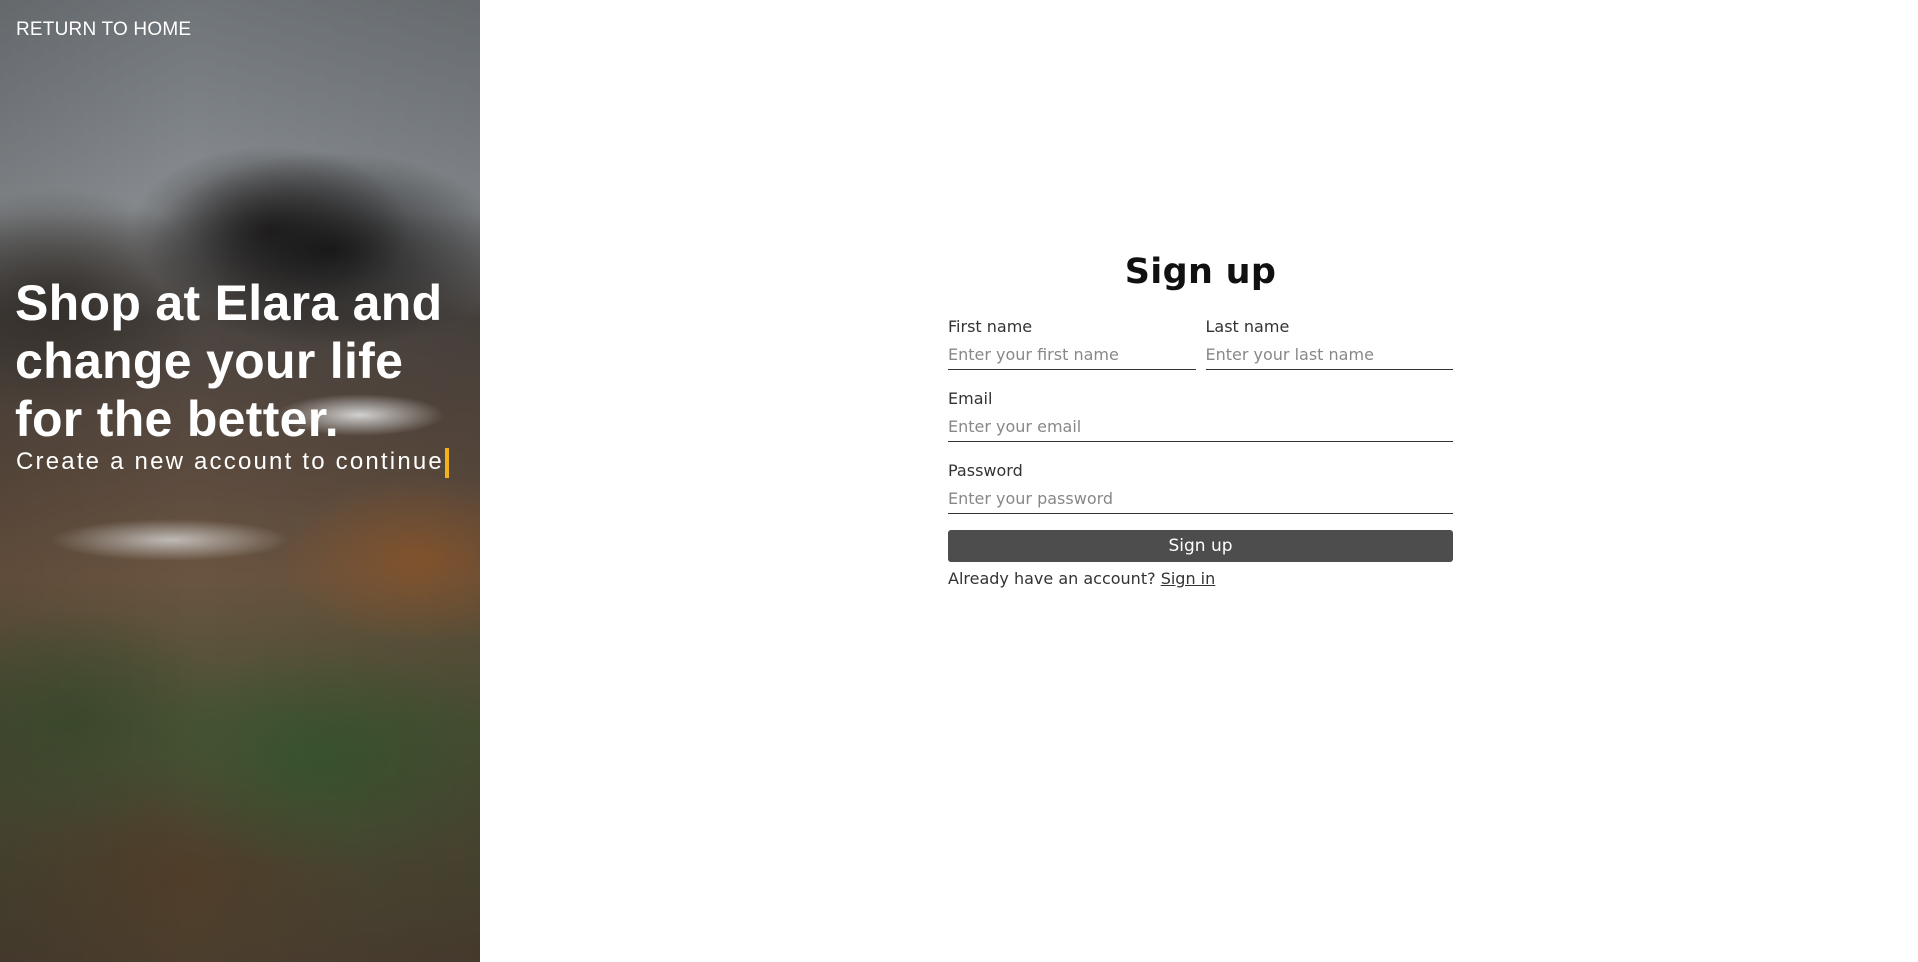  I want to click on sign-up-button: Sign up, so click(1200, 546).